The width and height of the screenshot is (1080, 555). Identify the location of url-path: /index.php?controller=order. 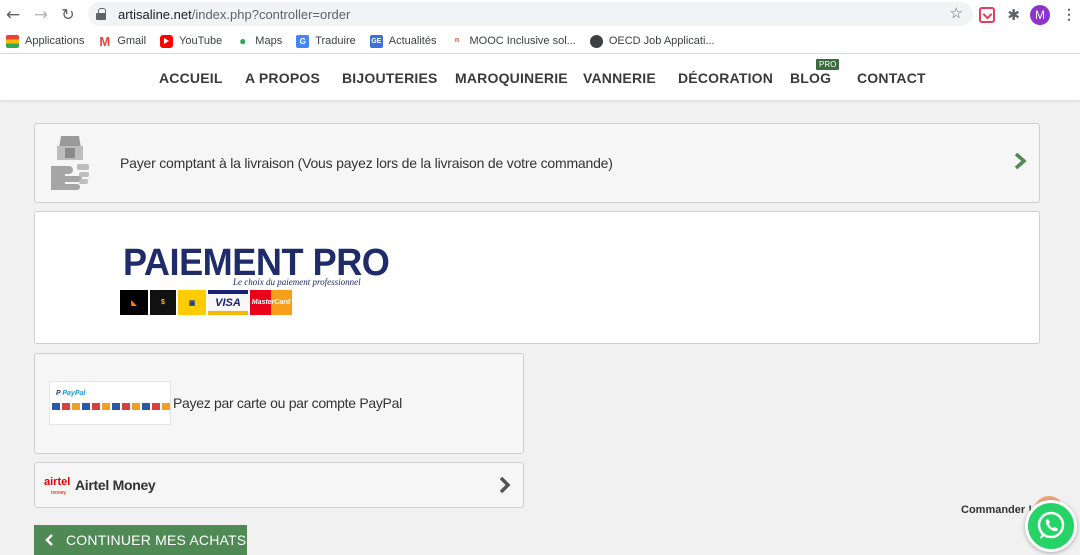
(271, 14).